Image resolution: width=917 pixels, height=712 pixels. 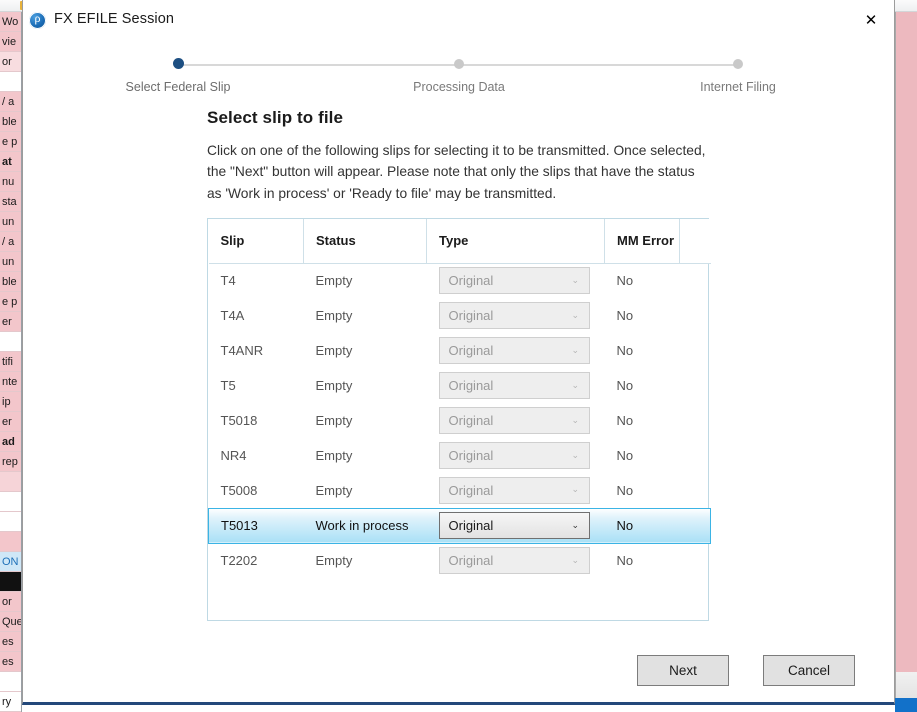 What do you see at coordinates (239, 490) in the screenshot?
I see `cell-slip: T5008` at bounding box center [239, 490].